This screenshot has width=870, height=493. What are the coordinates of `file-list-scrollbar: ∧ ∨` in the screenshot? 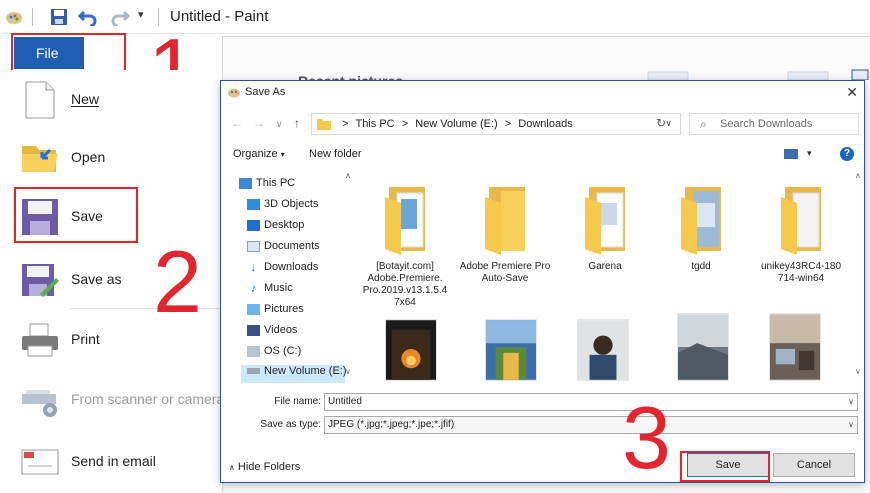 It's located at (859, 276).